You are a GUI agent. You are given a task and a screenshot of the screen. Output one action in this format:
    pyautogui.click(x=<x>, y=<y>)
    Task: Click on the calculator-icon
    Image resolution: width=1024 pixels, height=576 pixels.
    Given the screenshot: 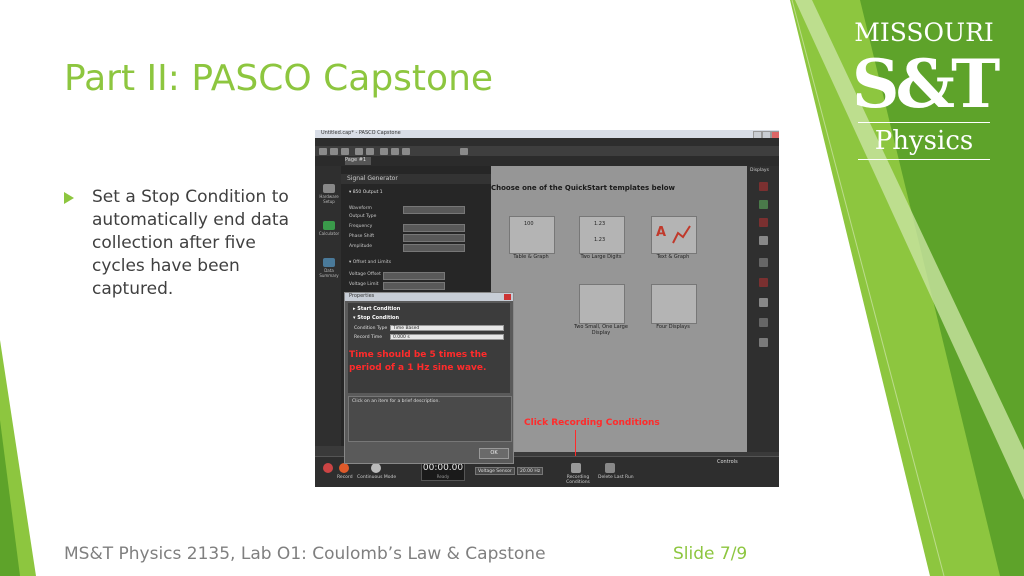 What is the action you would take?
    pyautogui.click(x=329, y=225)
    